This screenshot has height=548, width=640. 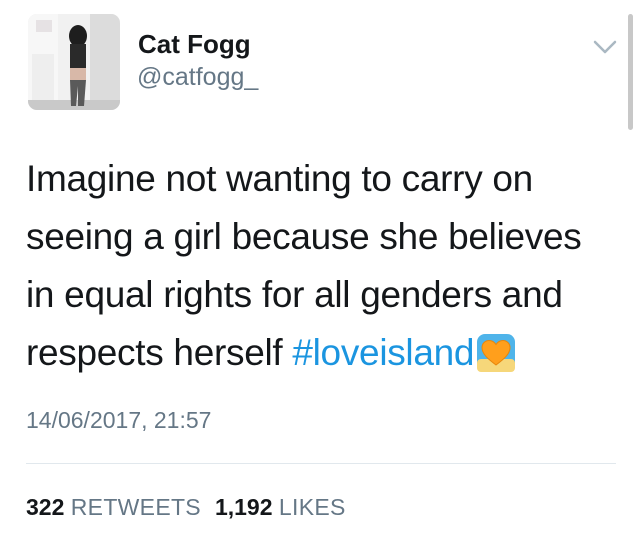 I want to click on scrollbar, so click(x=630, y=72).